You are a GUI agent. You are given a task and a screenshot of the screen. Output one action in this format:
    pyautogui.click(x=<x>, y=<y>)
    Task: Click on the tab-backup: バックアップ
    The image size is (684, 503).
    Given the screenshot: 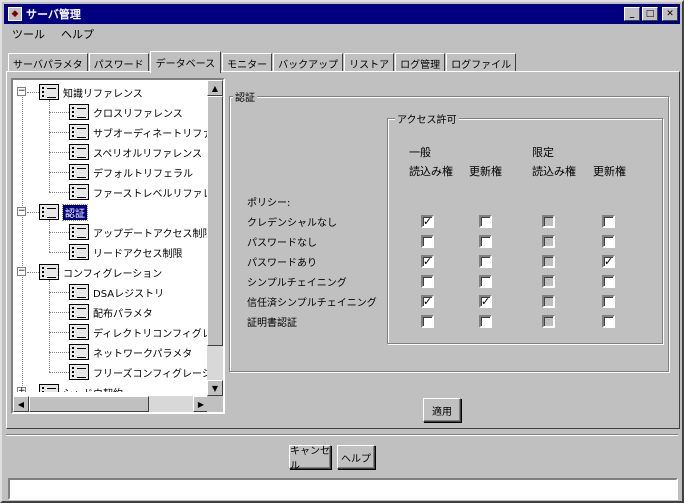 What is the action you would take?
    pyautogui.click(x=308, y=62)
    